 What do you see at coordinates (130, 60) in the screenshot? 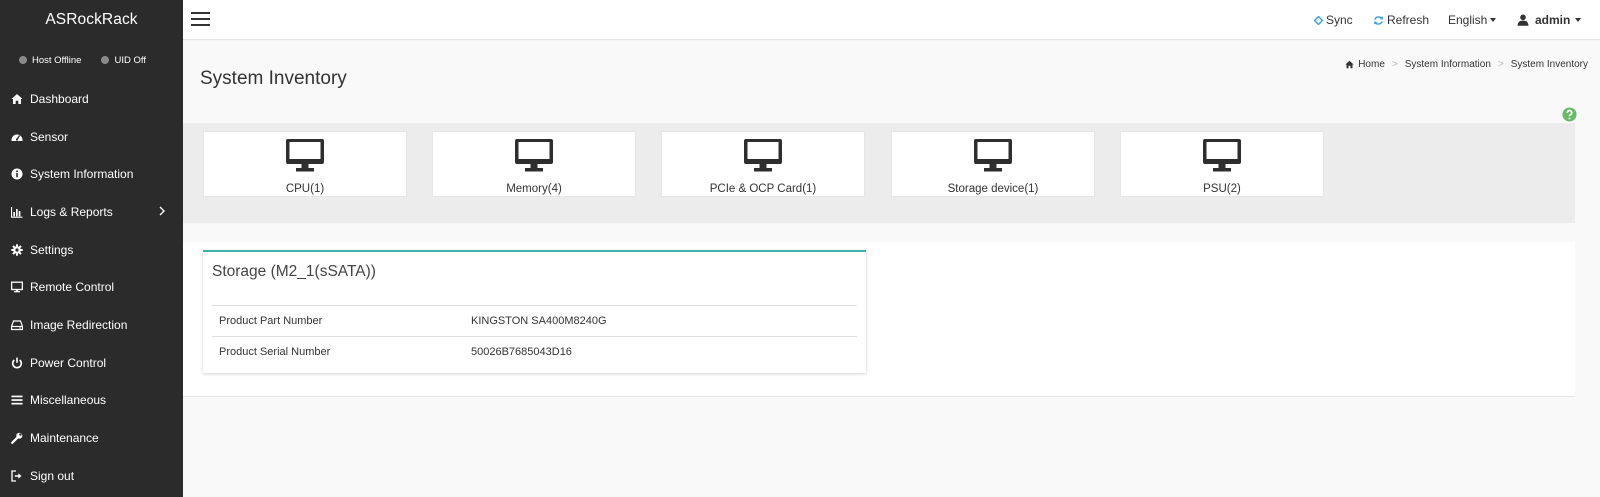
I see `uid-status-label: UID Off` at bounding box center [130, 60].